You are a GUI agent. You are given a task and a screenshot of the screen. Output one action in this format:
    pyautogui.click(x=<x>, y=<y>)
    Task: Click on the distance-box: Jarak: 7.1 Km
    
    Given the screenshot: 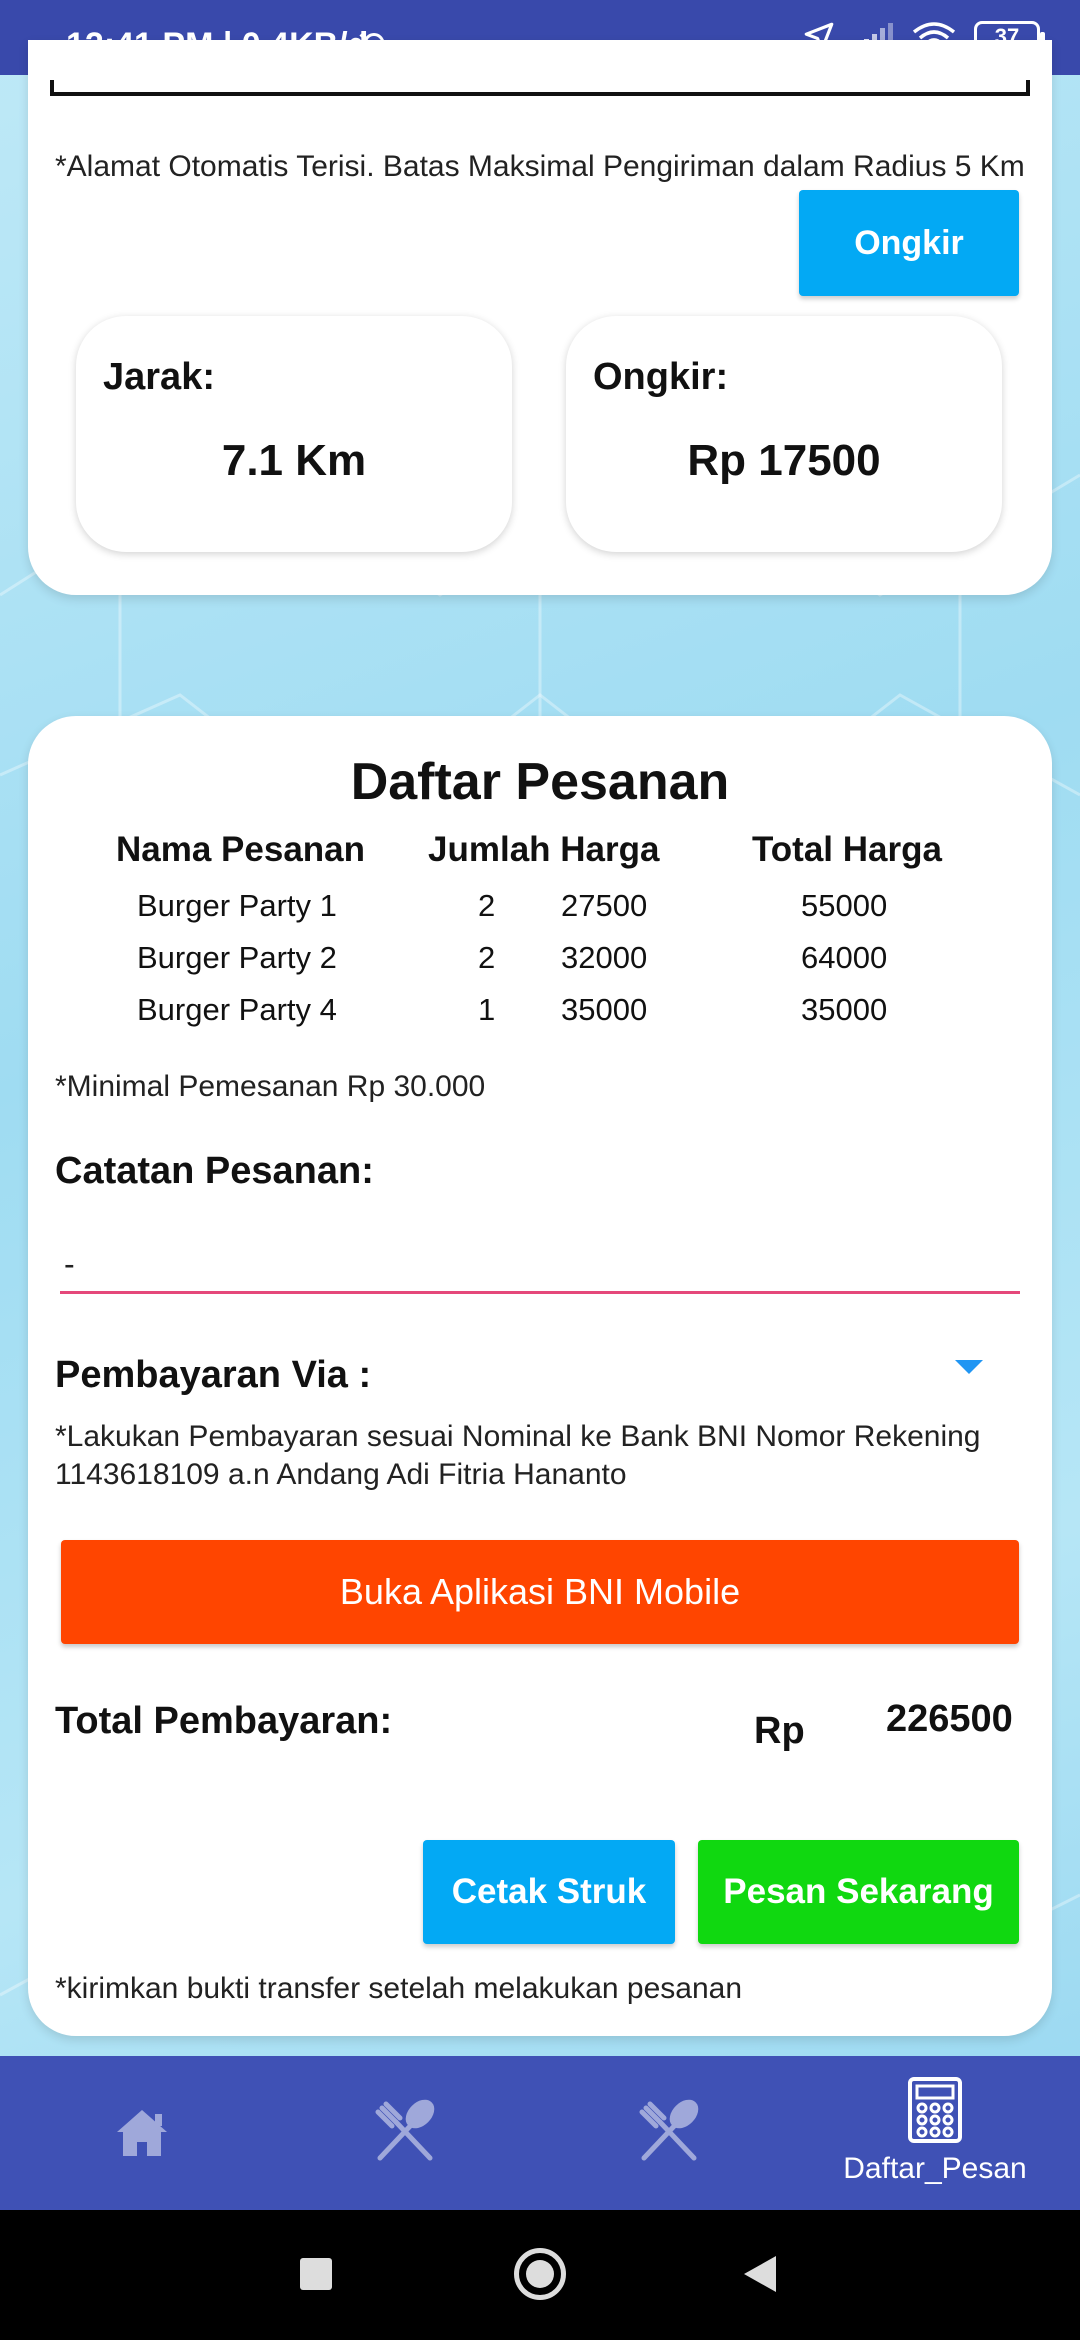 What is the action you would take?
    pyautogui.click(x=294, y=434)
    